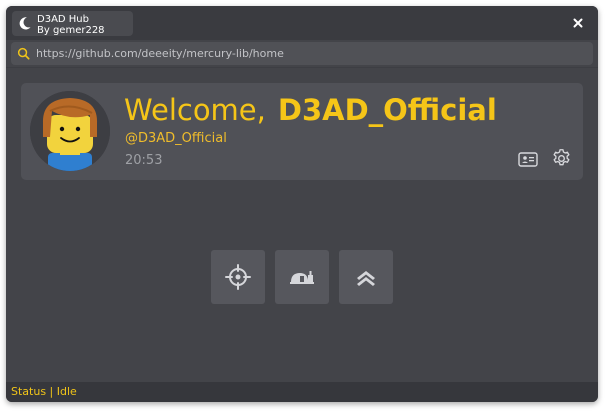 The width and height of the screenshot is (606, 412). I want to click on chevrons-up-icon, so click(366, 278).